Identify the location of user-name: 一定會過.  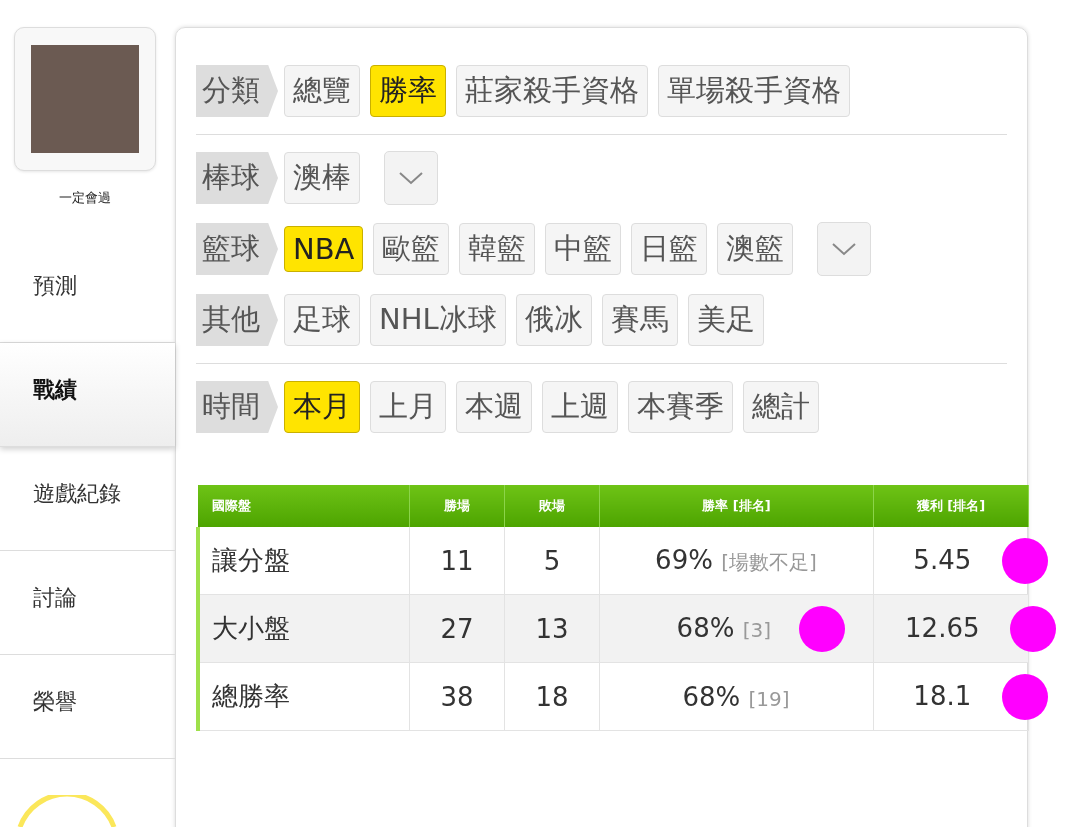
(85, 198).